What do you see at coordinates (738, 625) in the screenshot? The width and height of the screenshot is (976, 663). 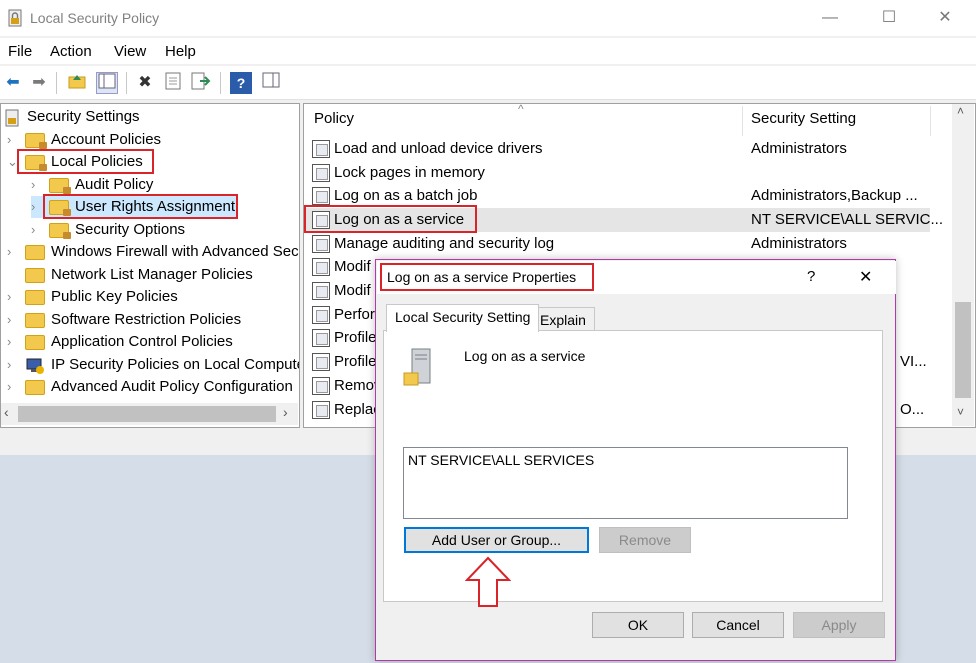 I see `cancel-button: Cancel` at bounding box center [738, 625].